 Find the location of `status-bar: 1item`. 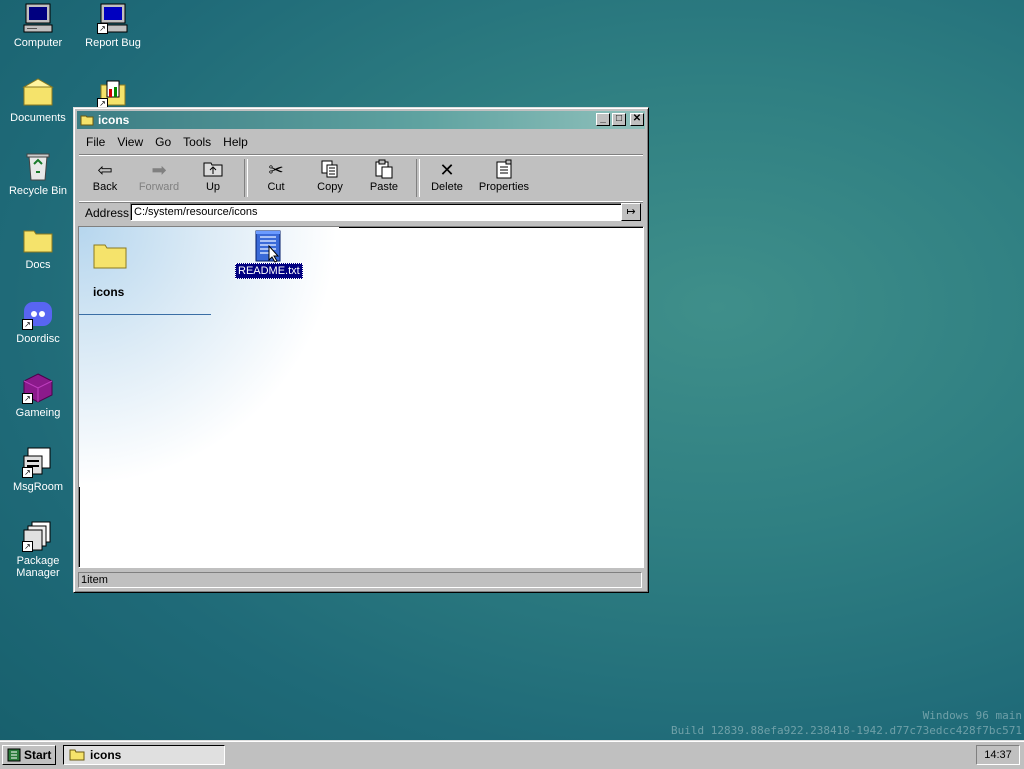

status-bar: 1item is located at coordinates (361, 580).